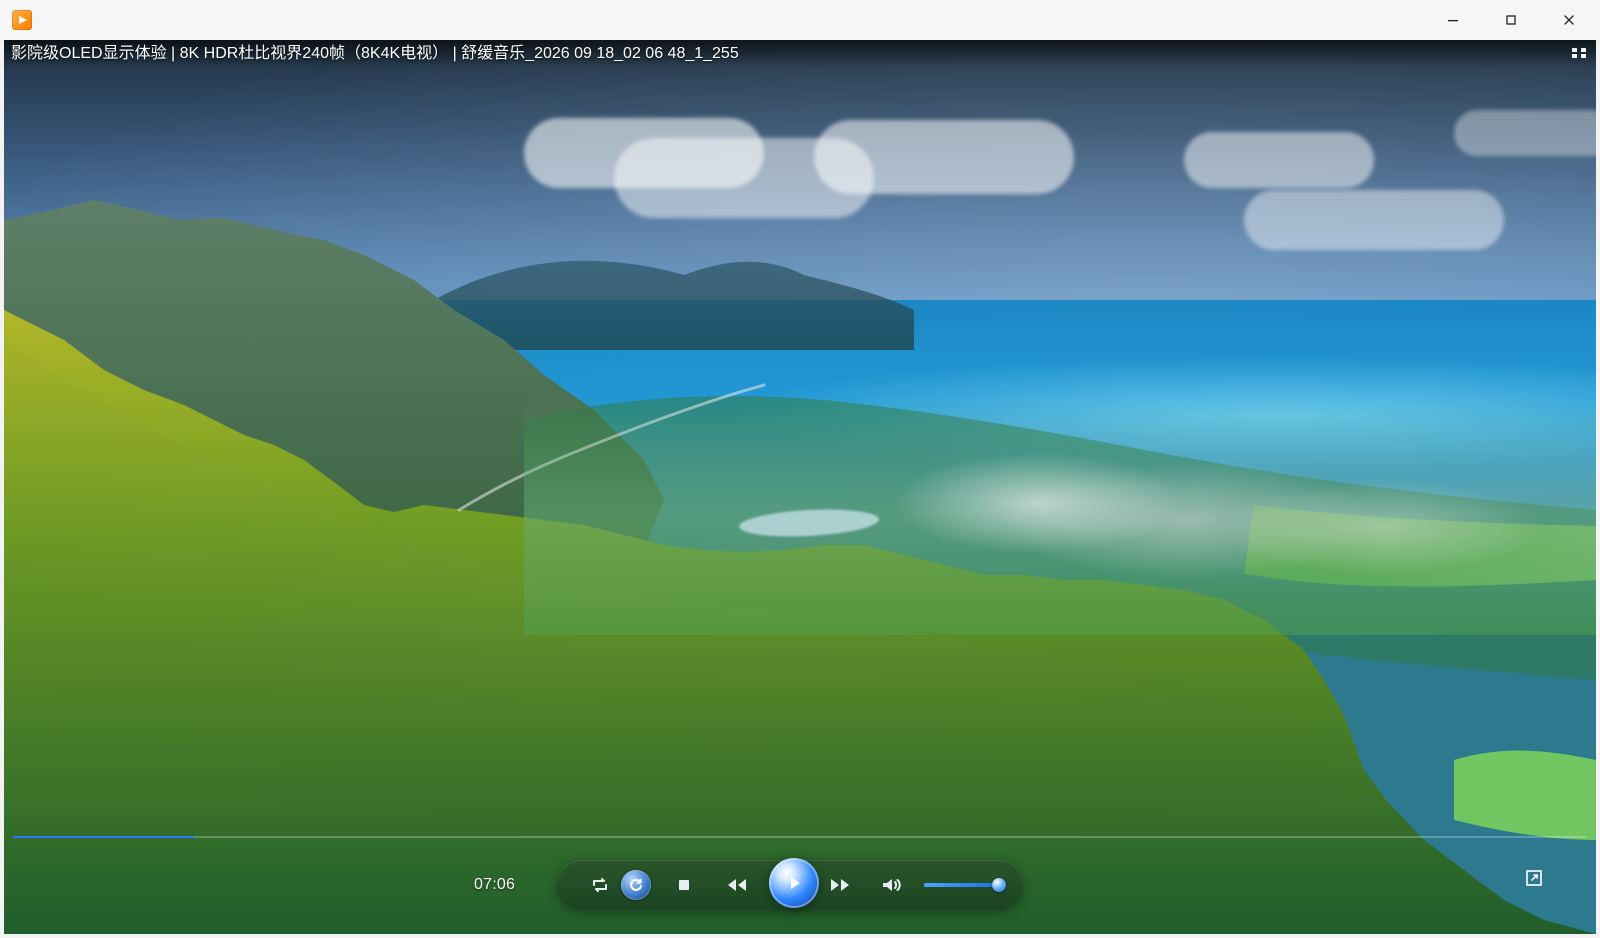  I want to click on repeat-icon, so click(600, 885).